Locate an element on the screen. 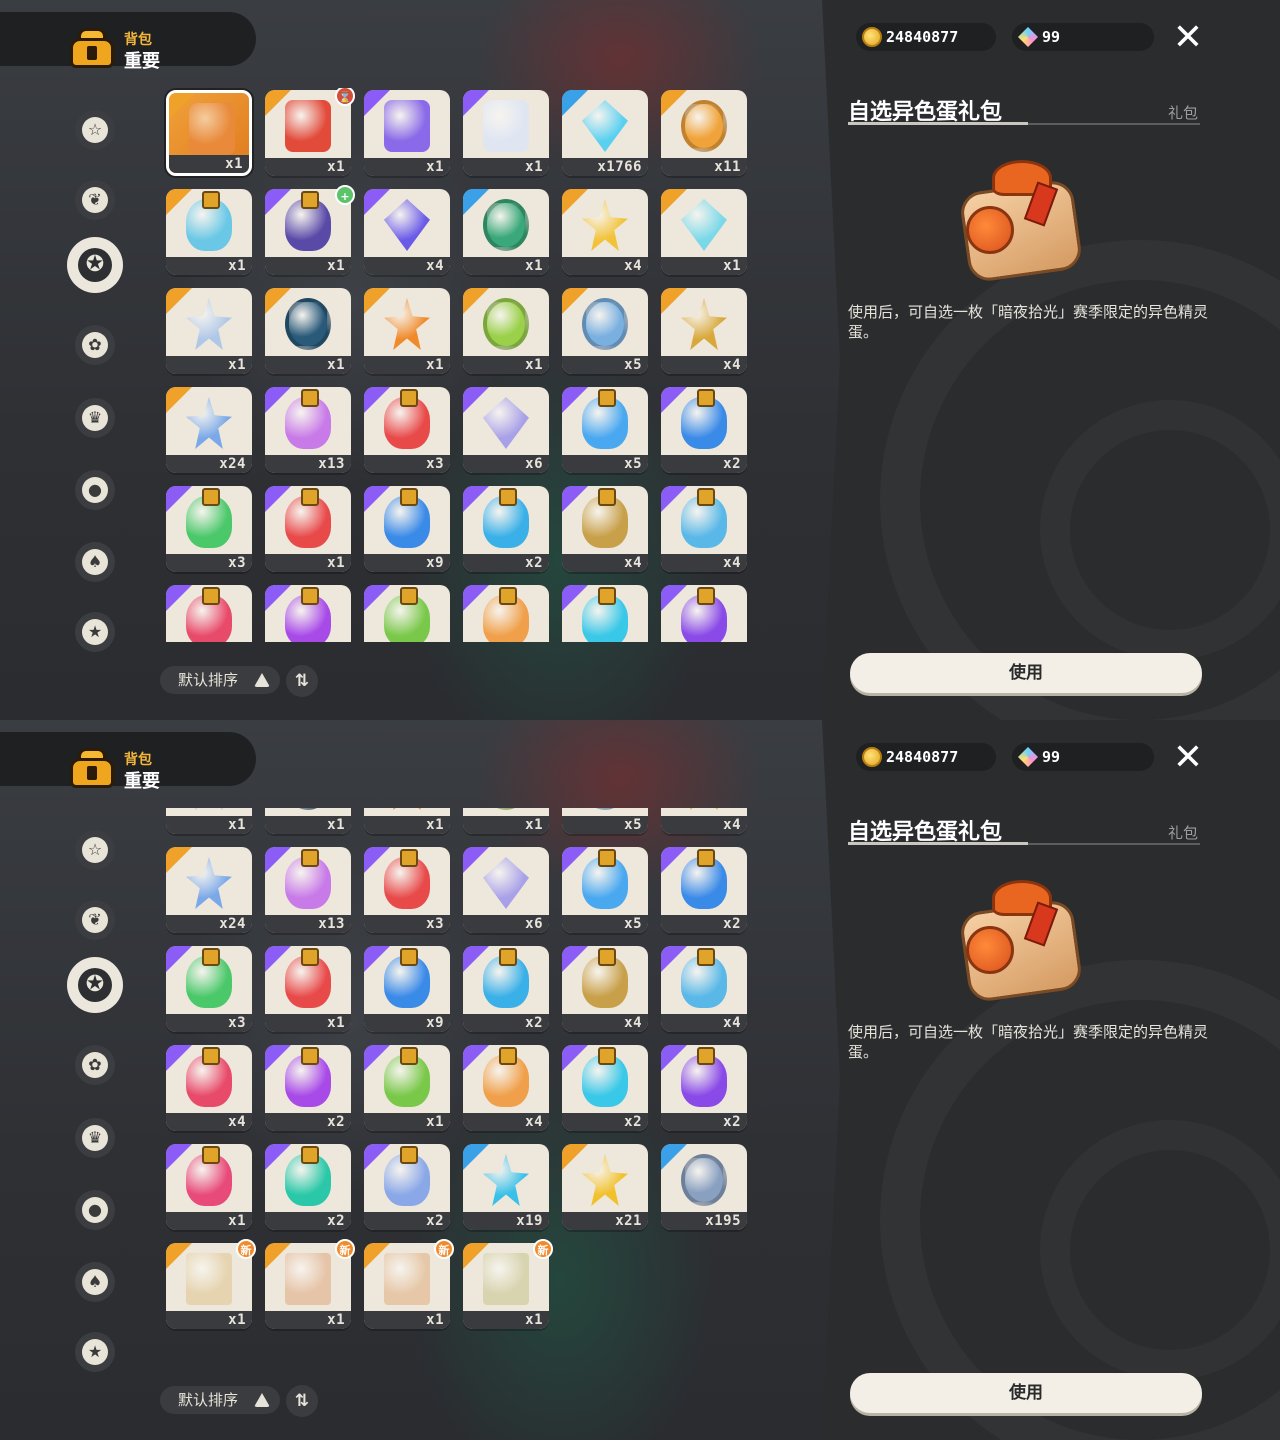 The image size is (1280, 1440). inventory-item: x11 is located at coordinates (704, 133).